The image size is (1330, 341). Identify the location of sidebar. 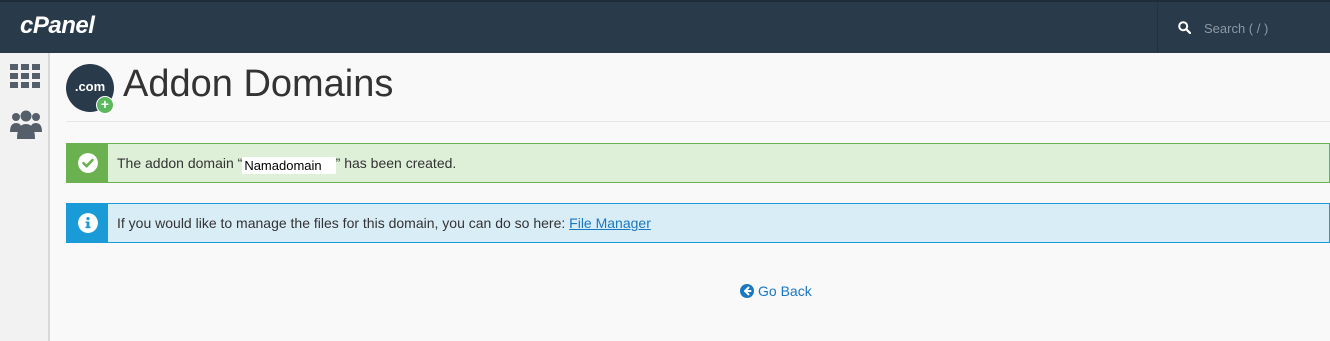
(25, 197).